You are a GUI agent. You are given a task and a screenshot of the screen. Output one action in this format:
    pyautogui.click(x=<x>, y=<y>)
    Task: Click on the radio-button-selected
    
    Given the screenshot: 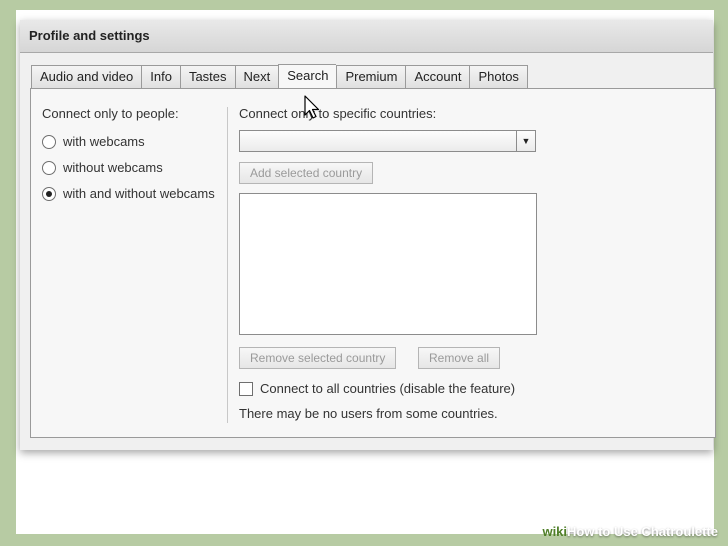 What is the action you would take?
    pyautogui.click(x=49, y=193)
    